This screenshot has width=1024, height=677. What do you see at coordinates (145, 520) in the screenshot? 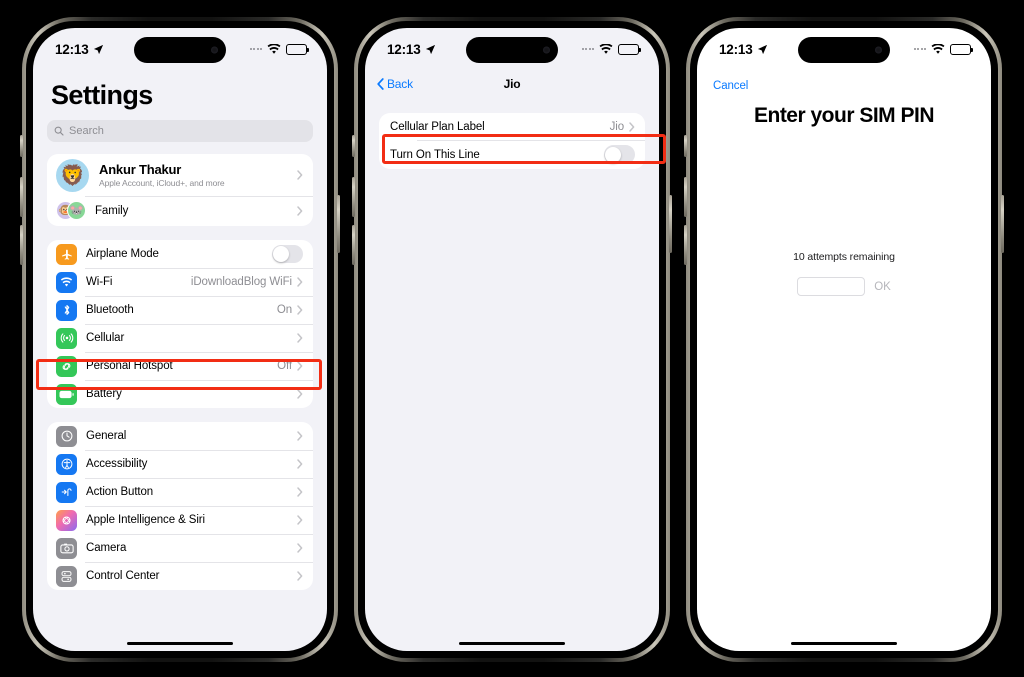
I see `settings-row-label: Apple Intelligence & Siri` at bounding box center [145, 520].